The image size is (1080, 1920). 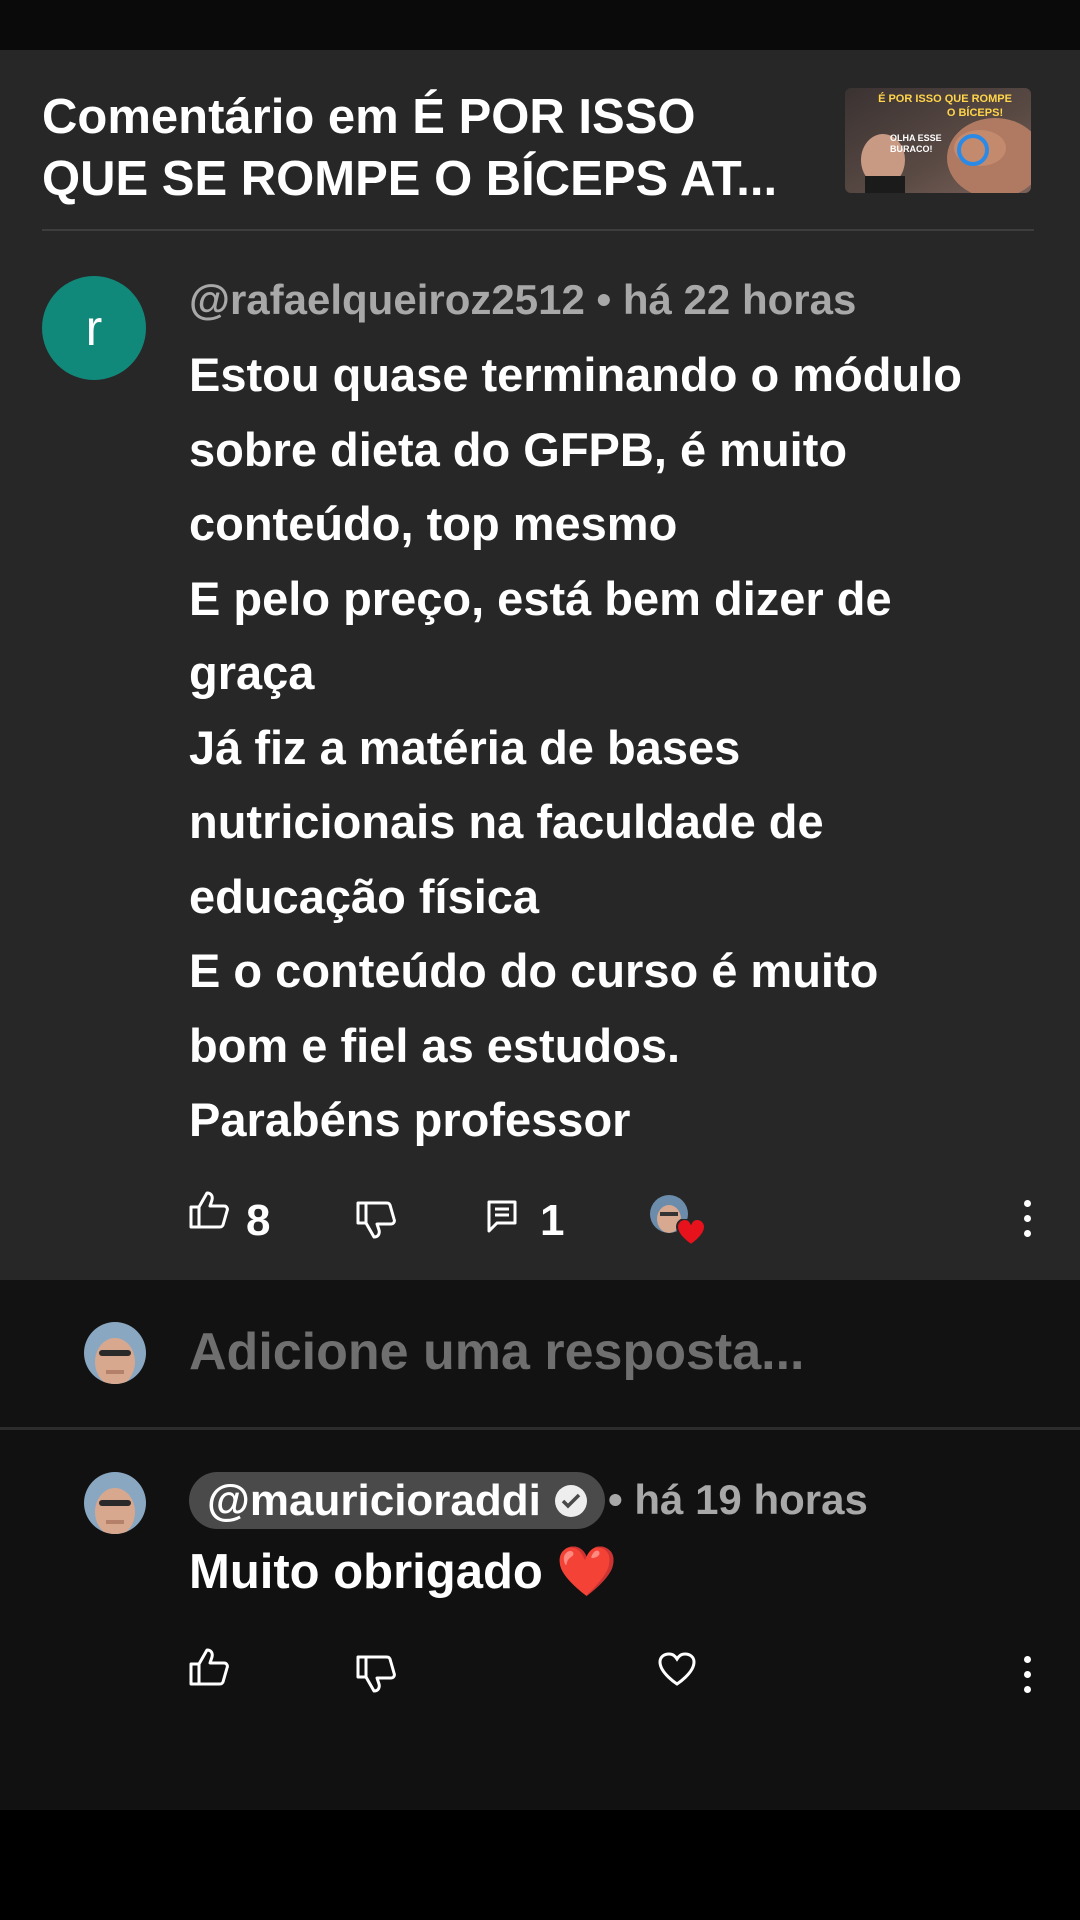 I want to click on comment-line: Já fiz a matéria de bases, so click(x=465, y=747).